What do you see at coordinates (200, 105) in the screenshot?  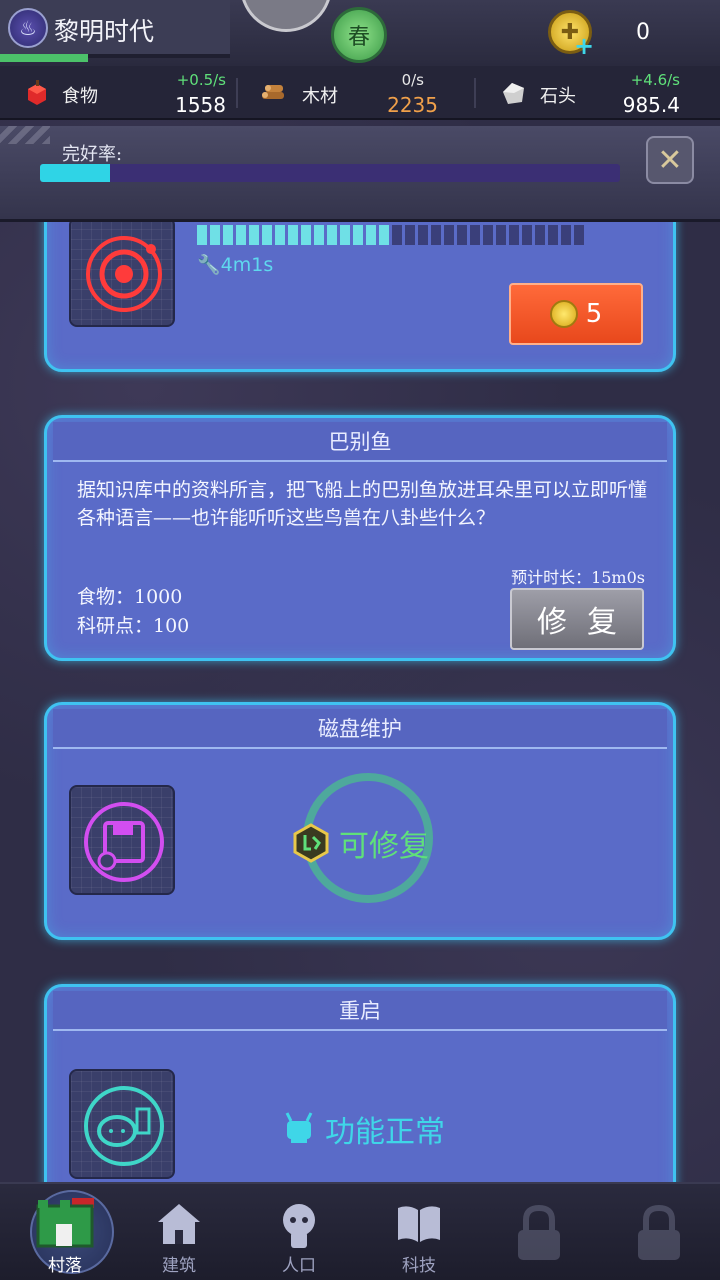 I see `resource-amount: 1558` at bounding box center [200, 105].